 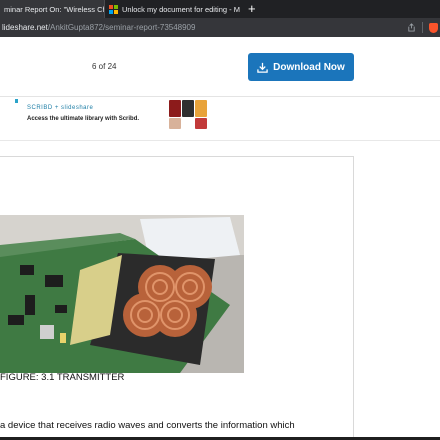 What do you see at coordinates (25, 27) in the screenshot?
I see `url-host: lideshare.net` at bounding box center [25, 27].